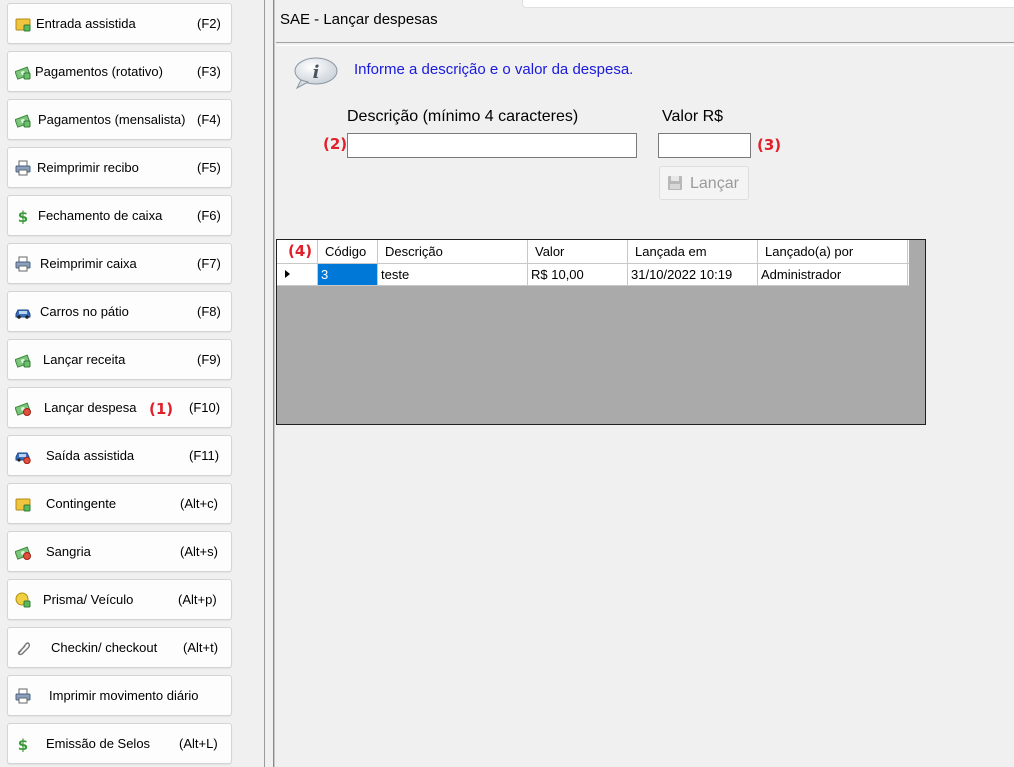 This screenshot has height=767, width=1014. What do you see at coordinates (98, 743) in the screenshot?
I see `sidebar-button-label: Emissão de Selos` at bounding box center [98, 743].